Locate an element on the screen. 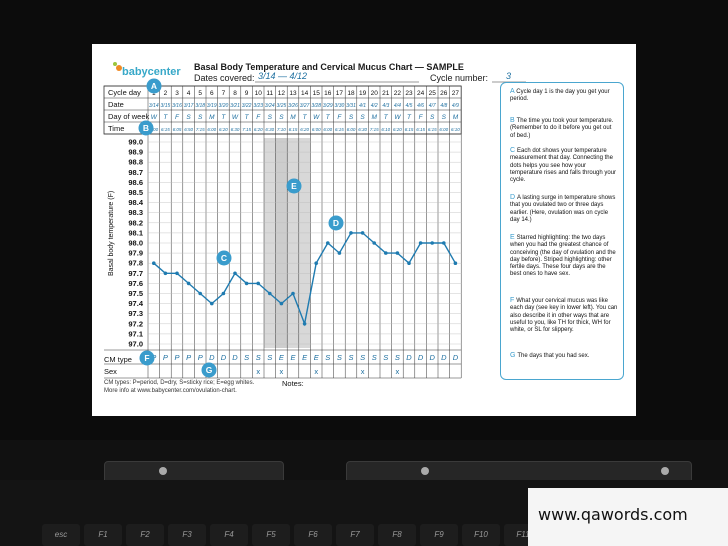  key-f1: F1 is located at coordinates (103, 535).